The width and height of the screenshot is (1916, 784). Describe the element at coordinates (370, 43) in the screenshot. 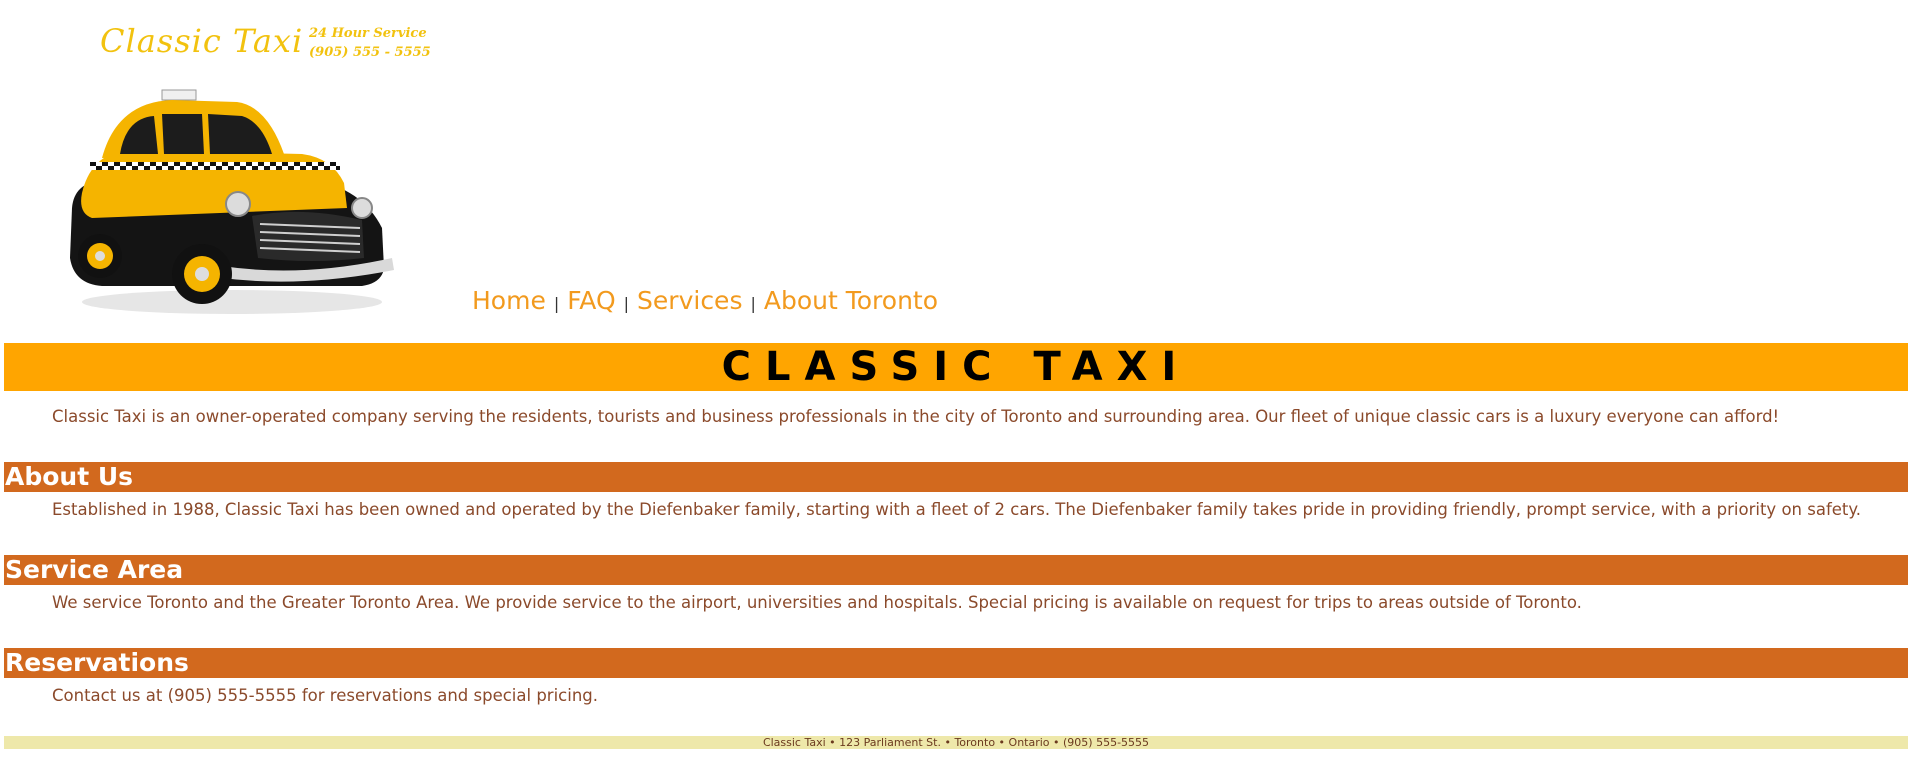

I see `service-info: 24 Hour Service (905) 555 - 5555` at that location.